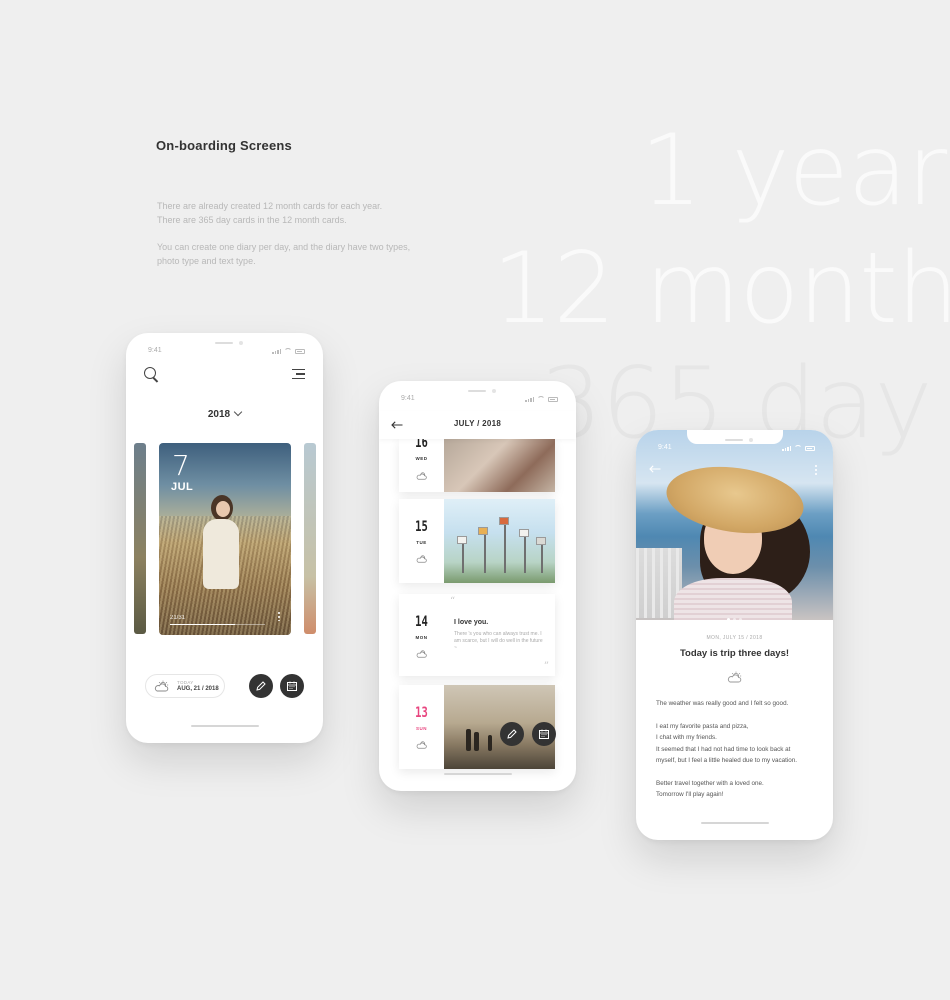 The image size is (950, 1000). Describe the element at coordinates (655, 469) in the screenshot. I see `back-arrow-icon` at that location.